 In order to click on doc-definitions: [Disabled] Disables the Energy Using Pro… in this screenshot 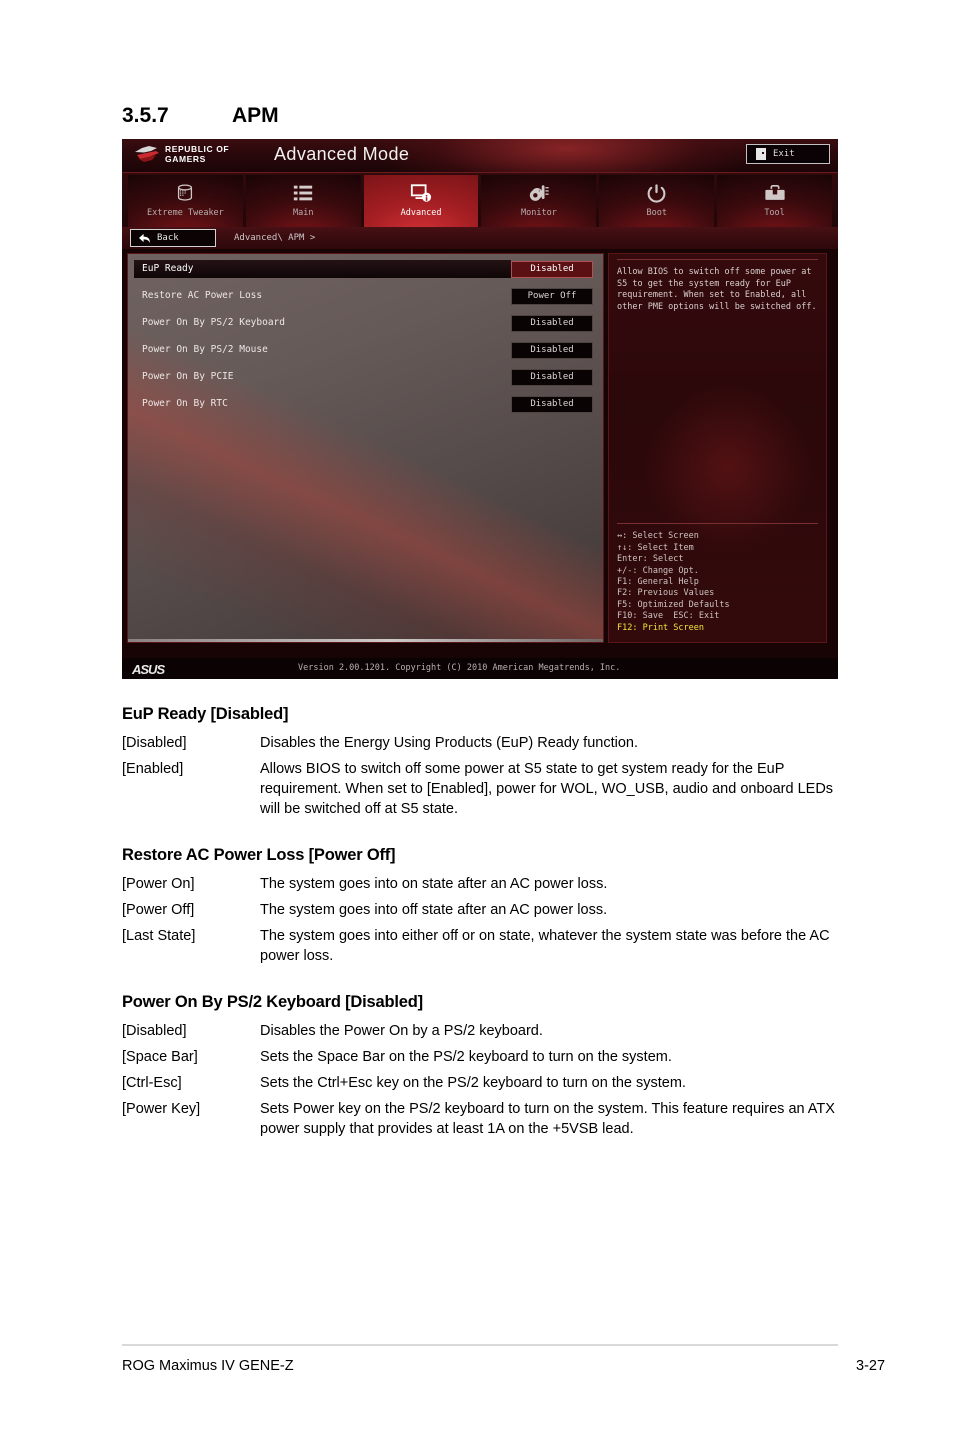, I will do `click(481, 776)`.